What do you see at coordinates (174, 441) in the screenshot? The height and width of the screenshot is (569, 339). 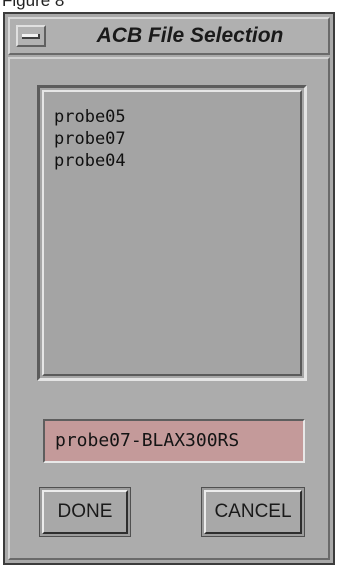 I see `selection-field: probe07-BLAX300RS` at bounding box center [174, 441].